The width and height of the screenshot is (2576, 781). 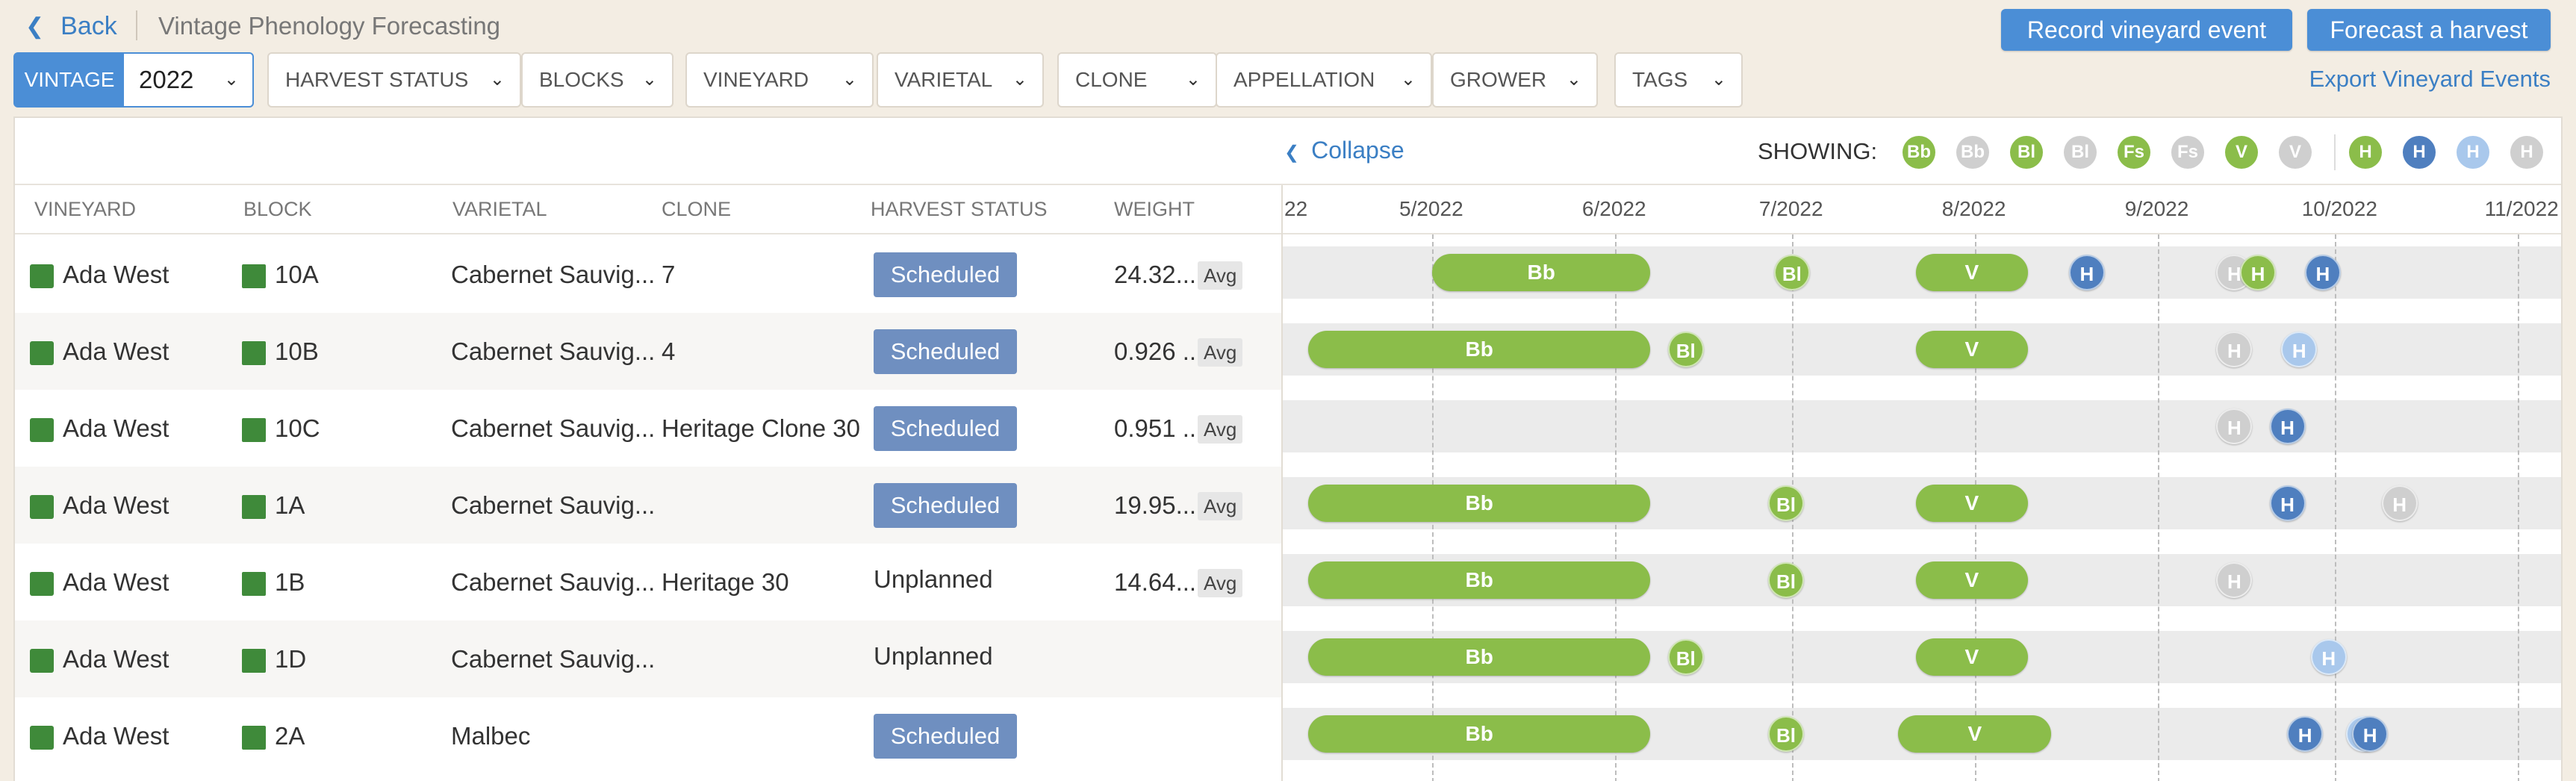 I want to click on column-header-weight: WEIGHT, so click(x=1154, y=209).